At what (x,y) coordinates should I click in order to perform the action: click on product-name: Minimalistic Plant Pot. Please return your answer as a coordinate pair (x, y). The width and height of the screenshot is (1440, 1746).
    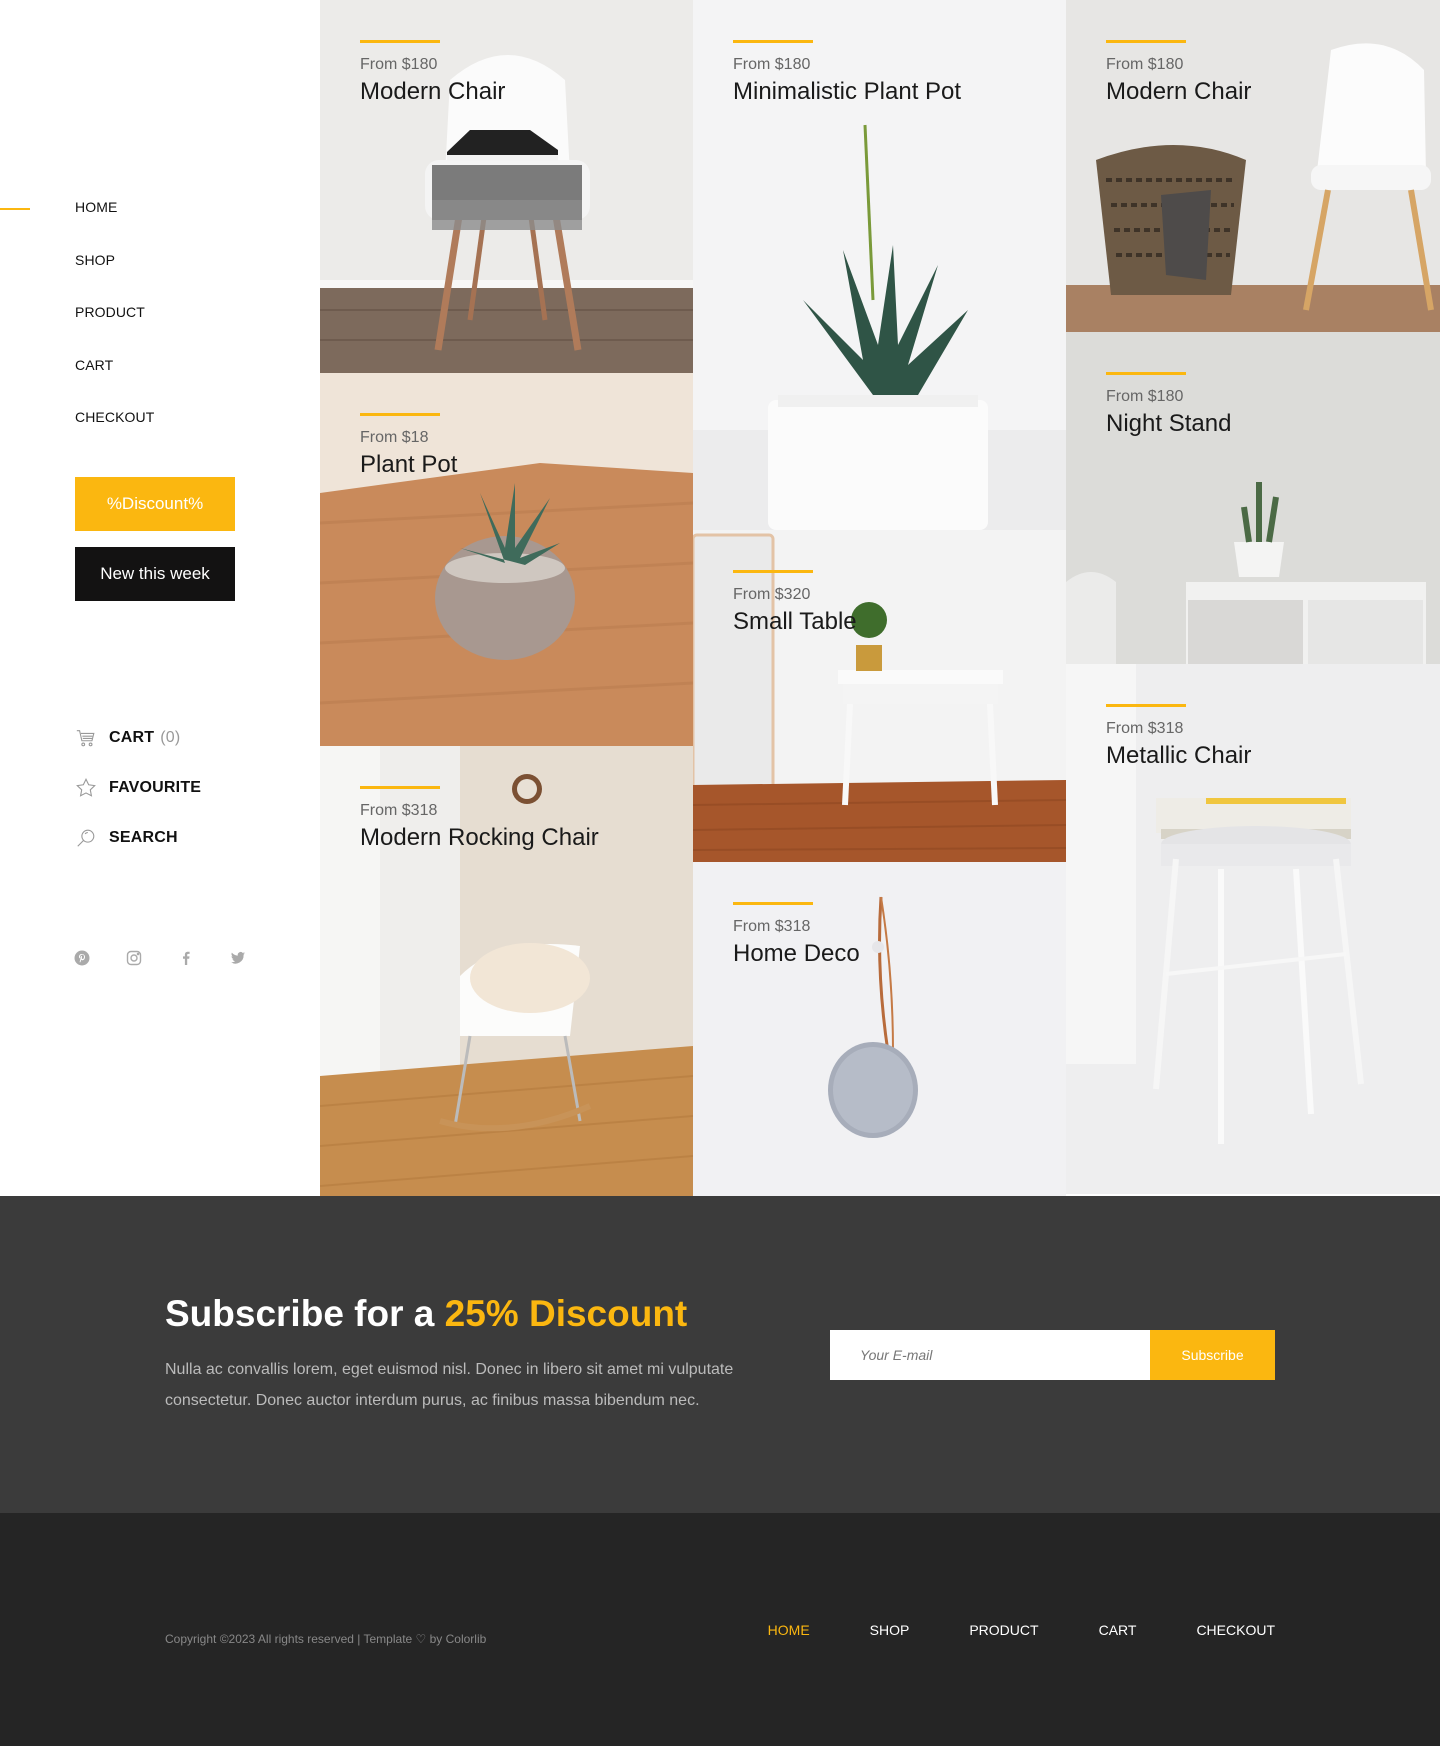
    Looking at the image, I should click on (847, 91).